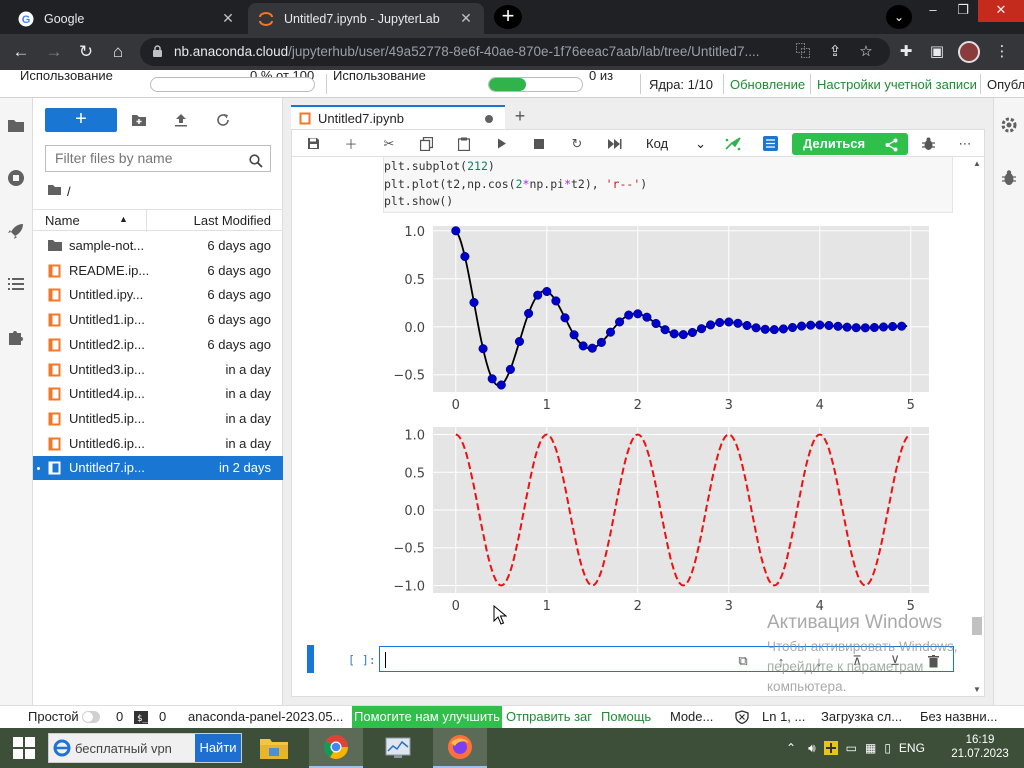  What do you see at coordinates (351, 143) in the screenshot?
I see `insert-cell-icon: ＋` at bounding box center [351, 143].